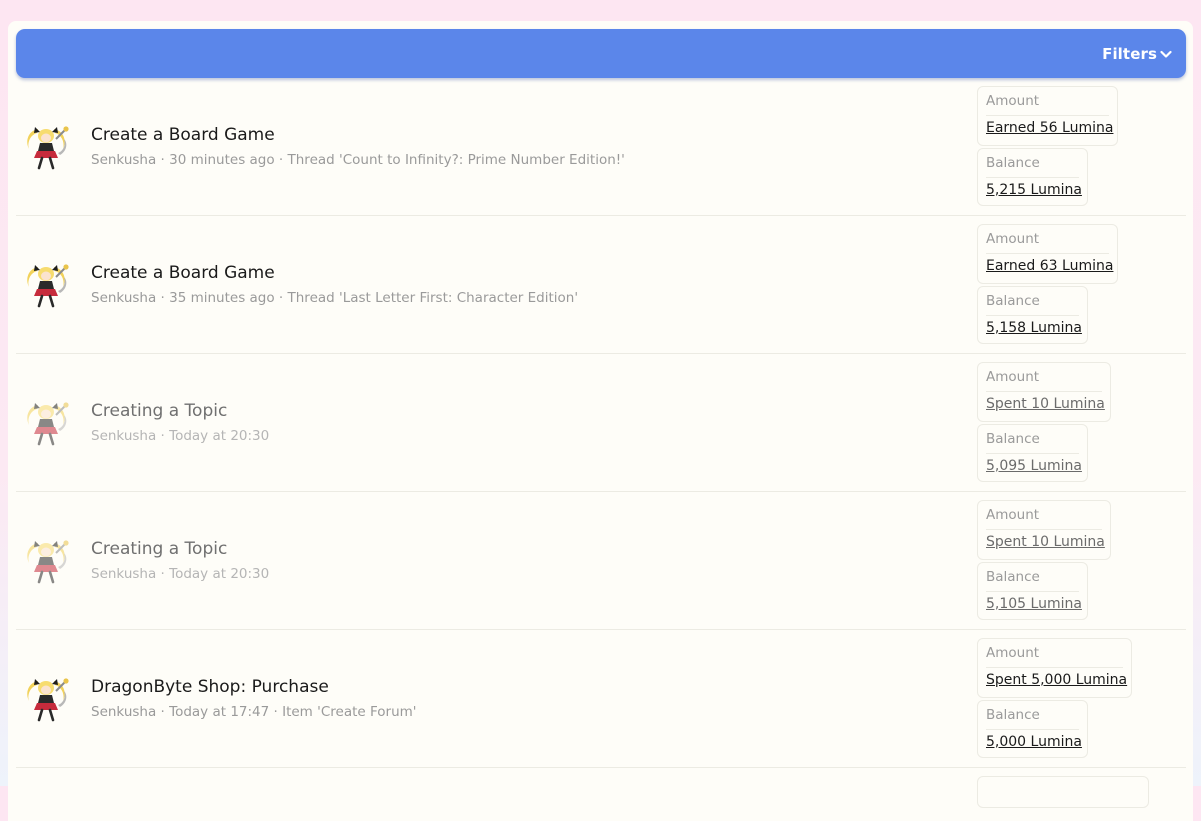 This screenshot has height=821, width=1201. Describe the element at coordinates (1034, 742) in the screenshot. I see `balance-value: 5,000 Lumina` at that location.